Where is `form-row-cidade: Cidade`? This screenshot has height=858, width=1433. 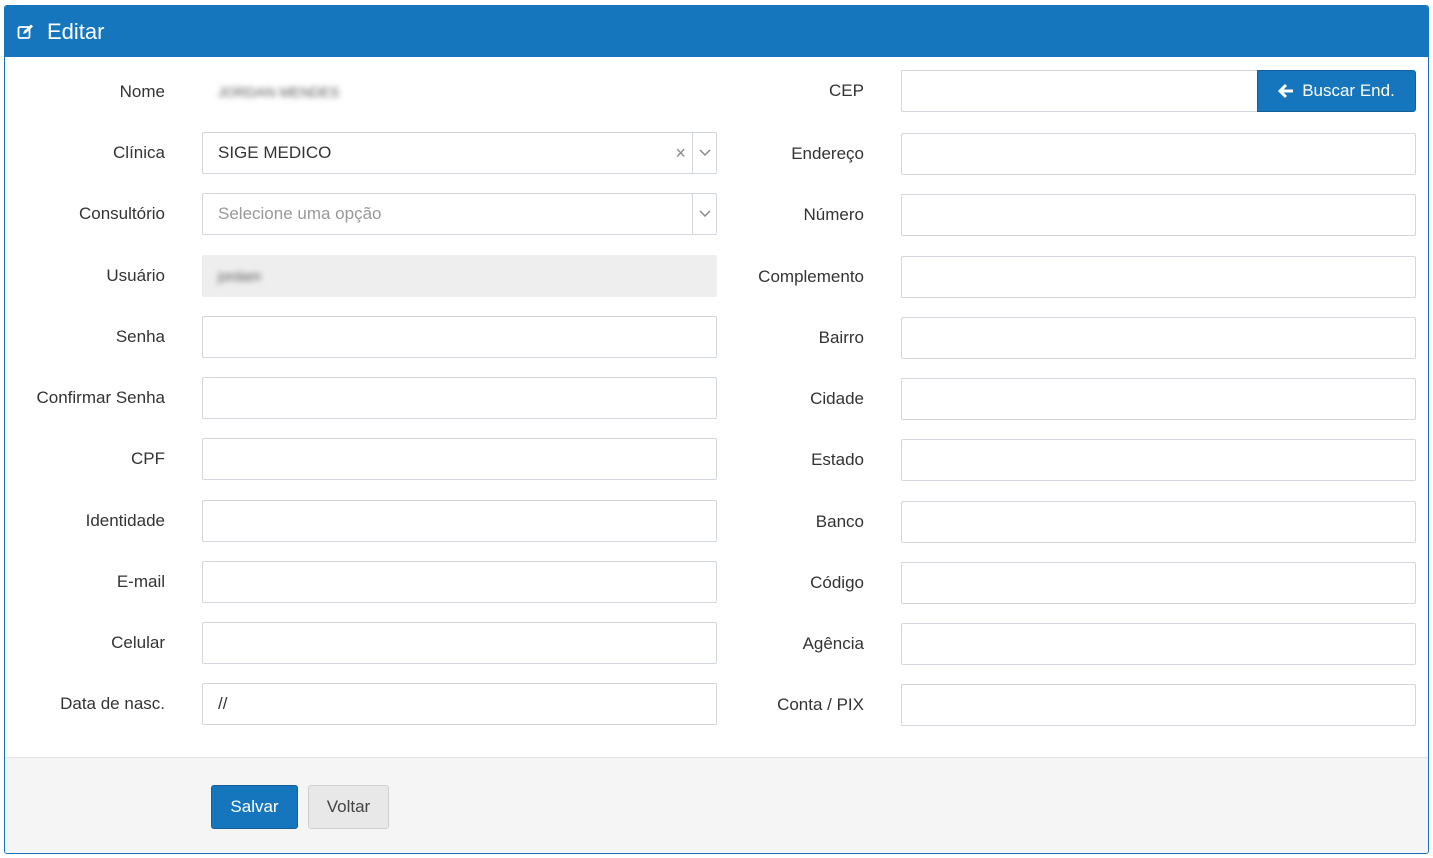 form-row-cidade: Cidade is located at coordinates (1076, 399).